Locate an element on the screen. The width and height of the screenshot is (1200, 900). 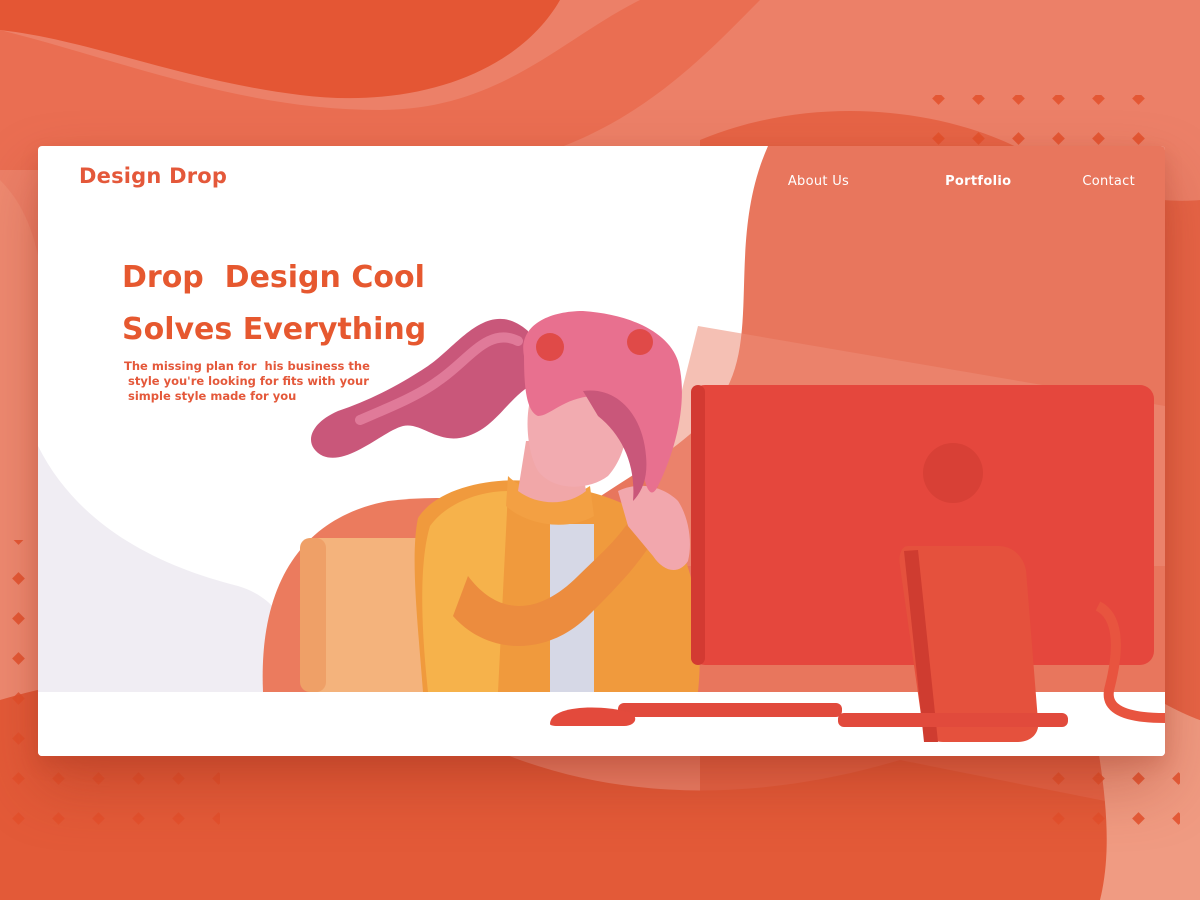
brand-logo: Design Drop is located at coordinates (153, 176).